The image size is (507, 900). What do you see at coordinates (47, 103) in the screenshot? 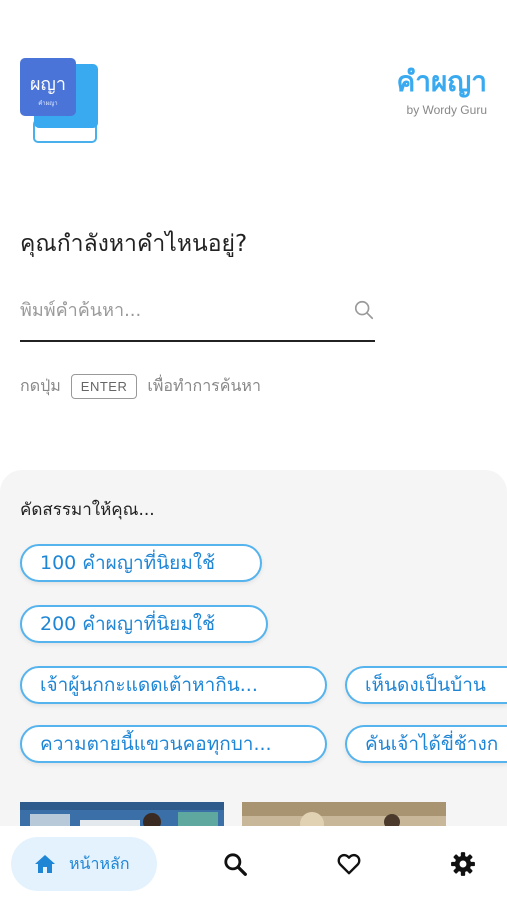
I see `logo-subtext: คำผญา` at bounding box center [47, 103].